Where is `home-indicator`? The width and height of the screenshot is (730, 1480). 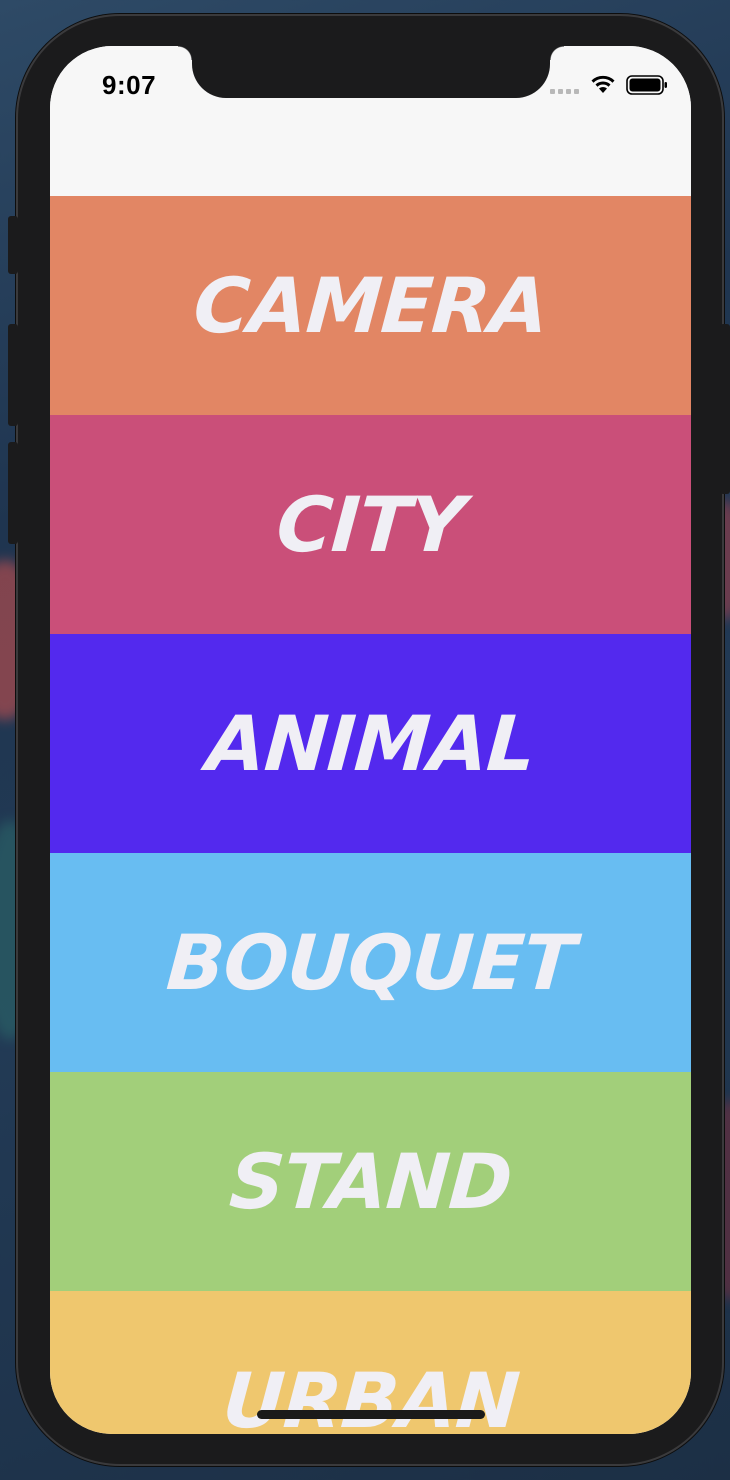 home-indicator is located at coordinates (371, 1414).